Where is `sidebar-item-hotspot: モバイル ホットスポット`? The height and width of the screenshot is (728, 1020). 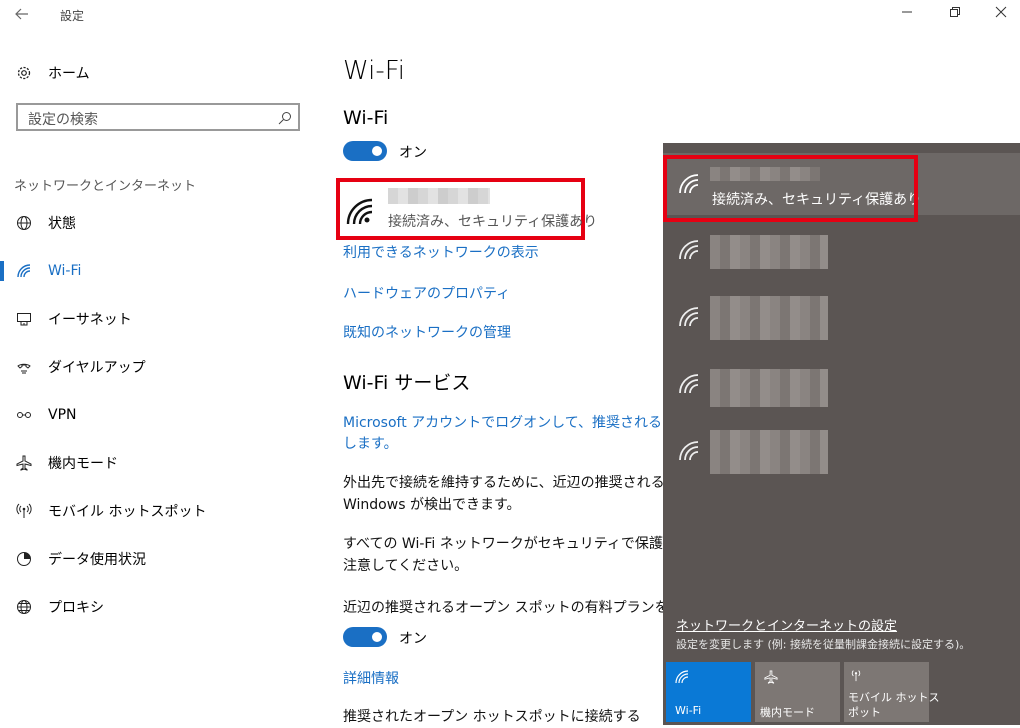
sidebar-item-hotspot: モバイル ホットスポット is located at coordinates (160, 511).